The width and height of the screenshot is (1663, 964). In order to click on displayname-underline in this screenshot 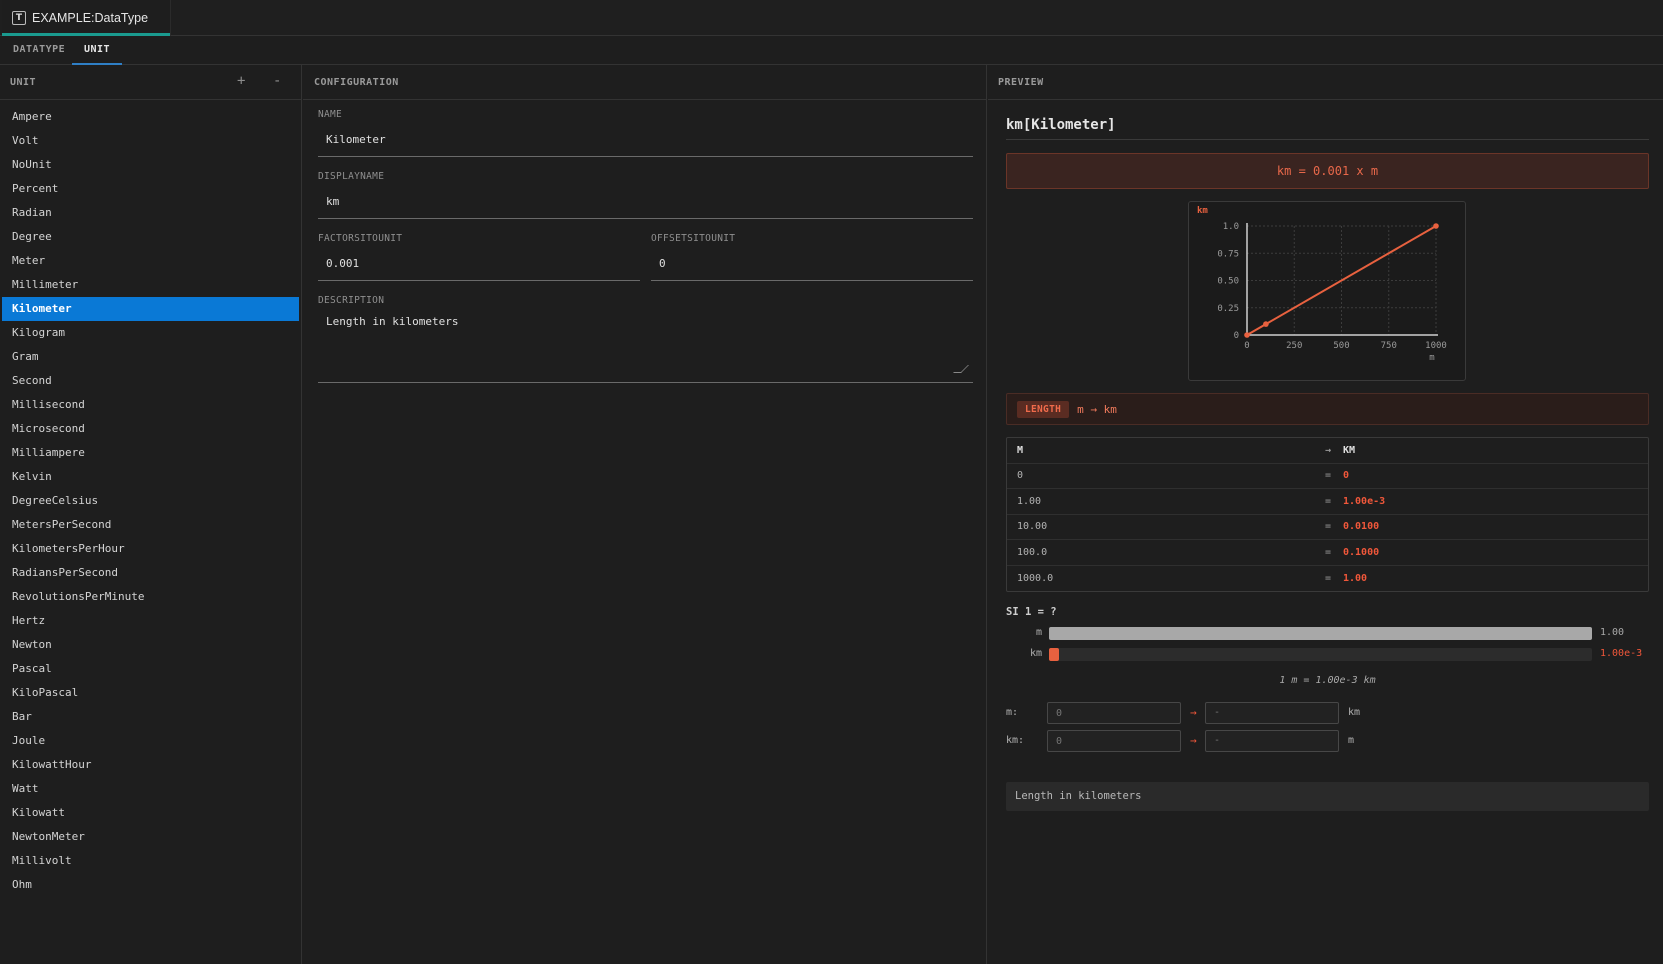, I will do `click(645, 218)`.